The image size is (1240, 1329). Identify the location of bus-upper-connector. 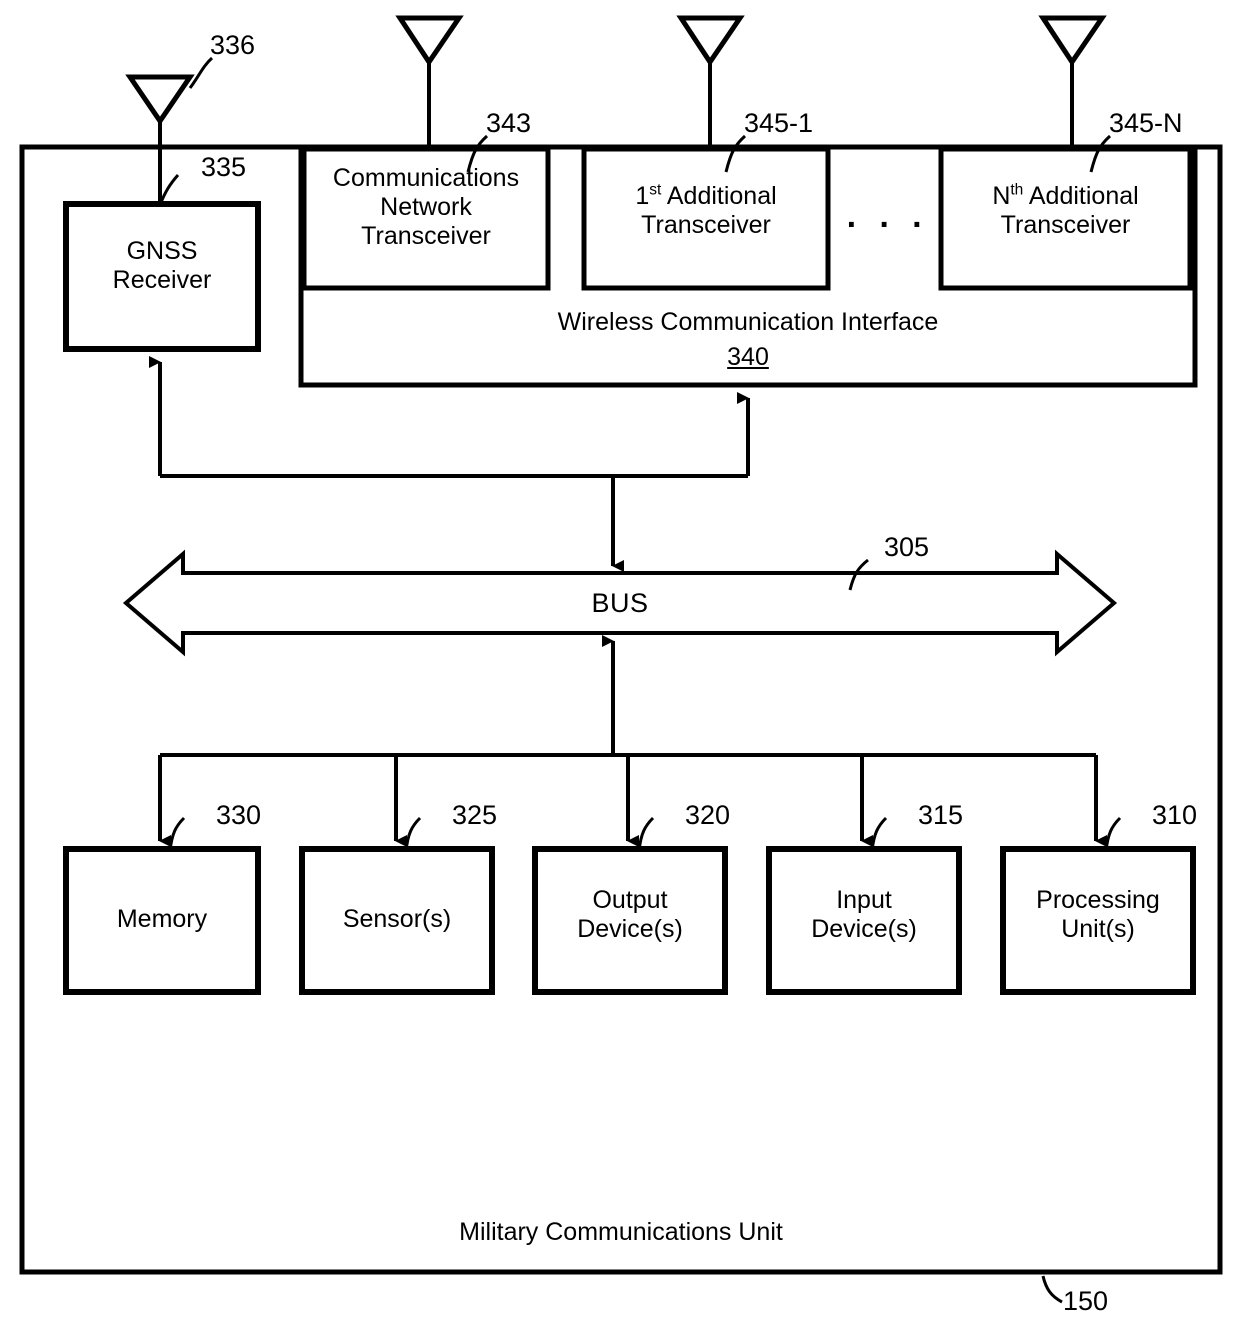
(449, 464).